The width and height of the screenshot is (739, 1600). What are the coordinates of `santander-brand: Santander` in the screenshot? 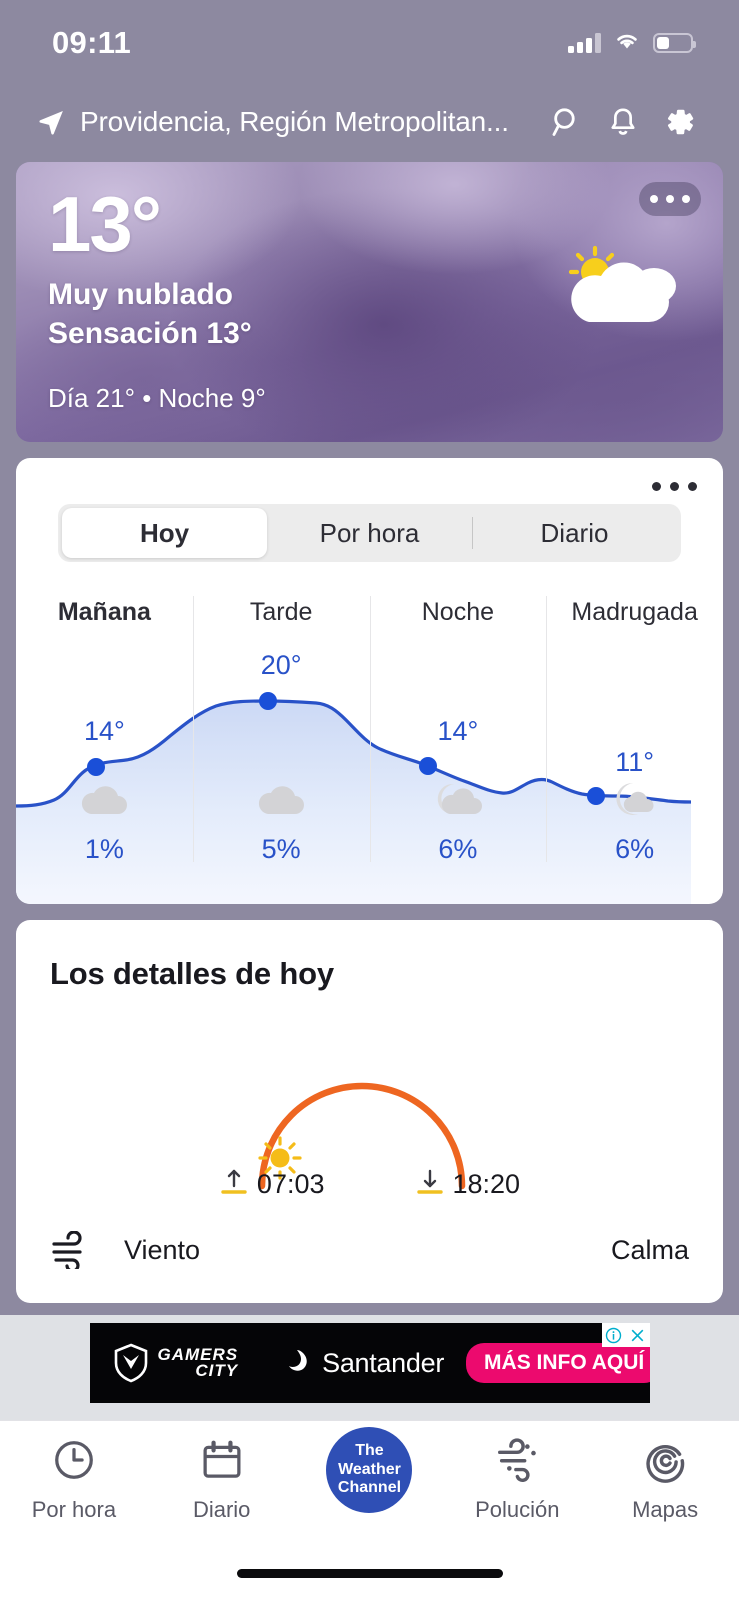 It's located at (363, 1363).